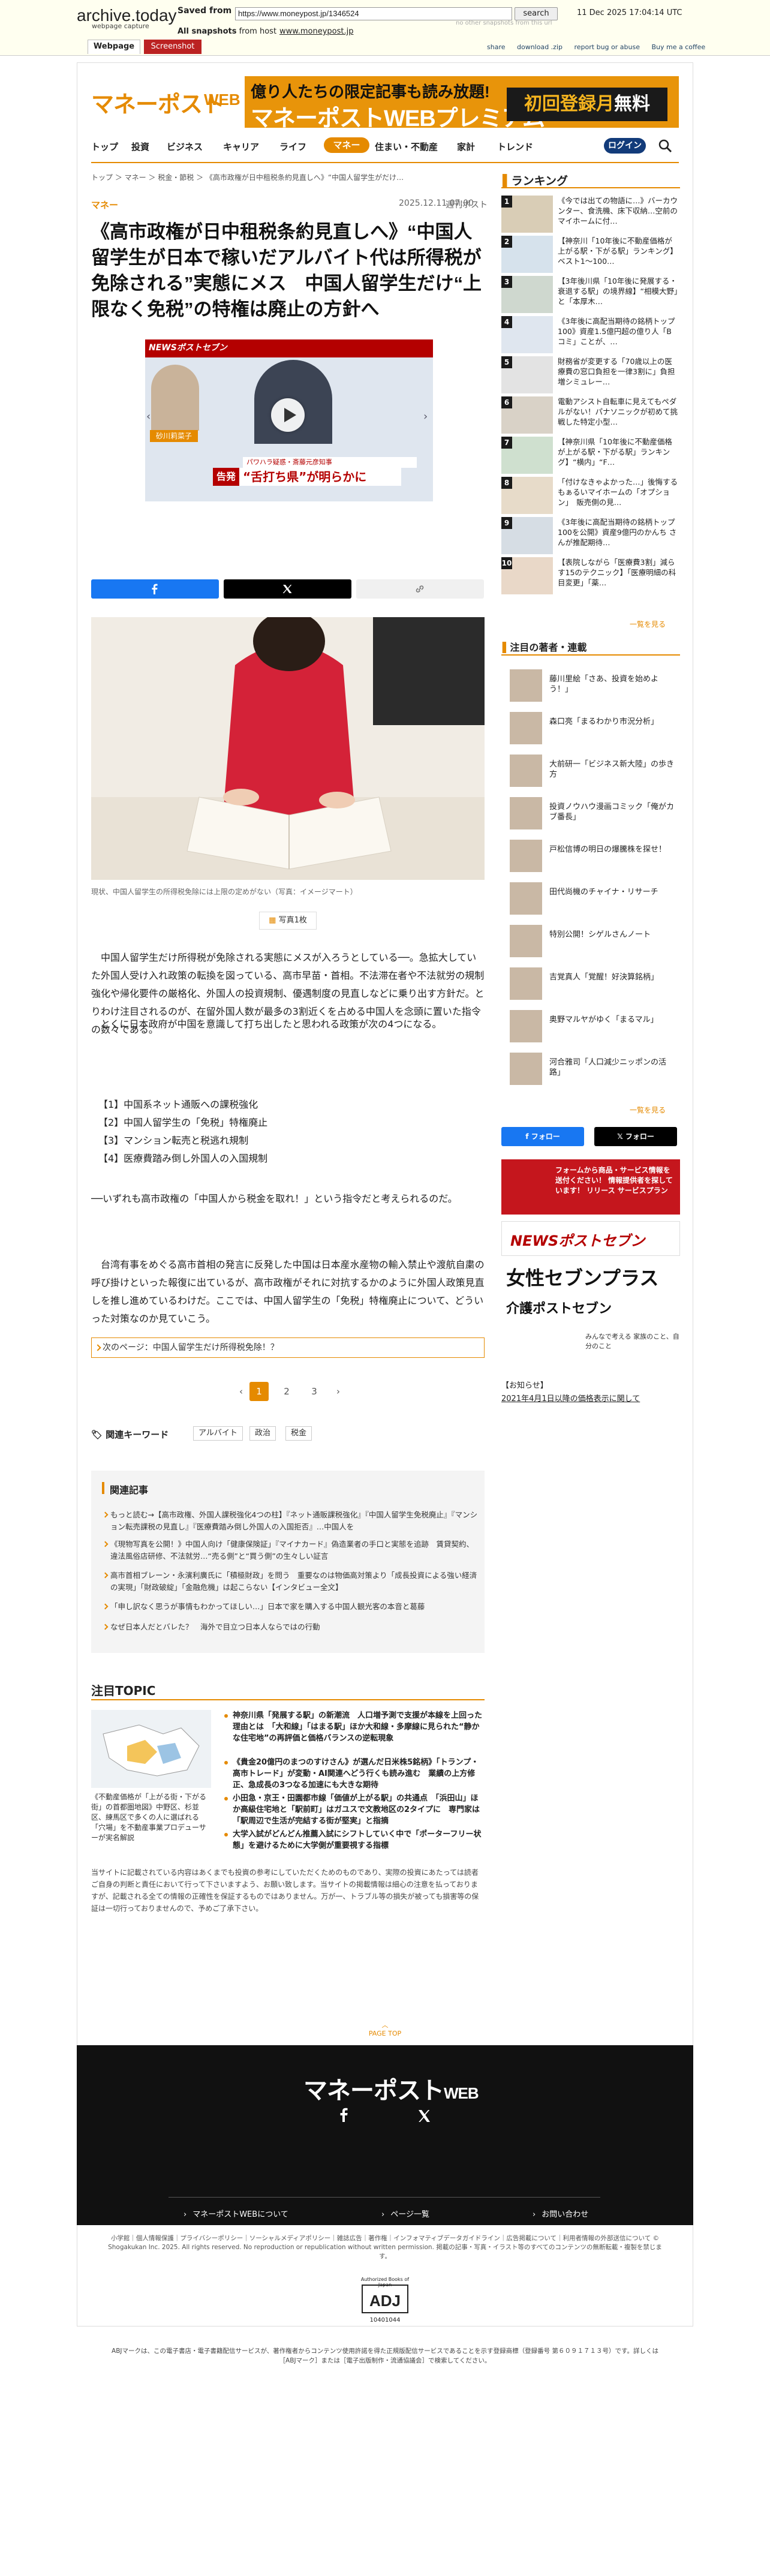 The image size is (770, 2576). I want to click on author-item: 藤川里絵「さあ、投資を始めよう！」, so click(594, 685).